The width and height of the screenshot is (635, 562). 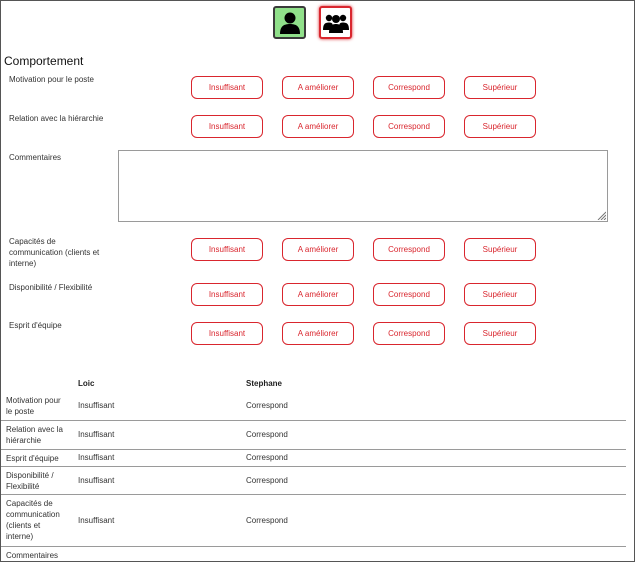 I want to click on criterion-label-esprit-equipe: Esprit d'équipe, so click(x=35, y=325).